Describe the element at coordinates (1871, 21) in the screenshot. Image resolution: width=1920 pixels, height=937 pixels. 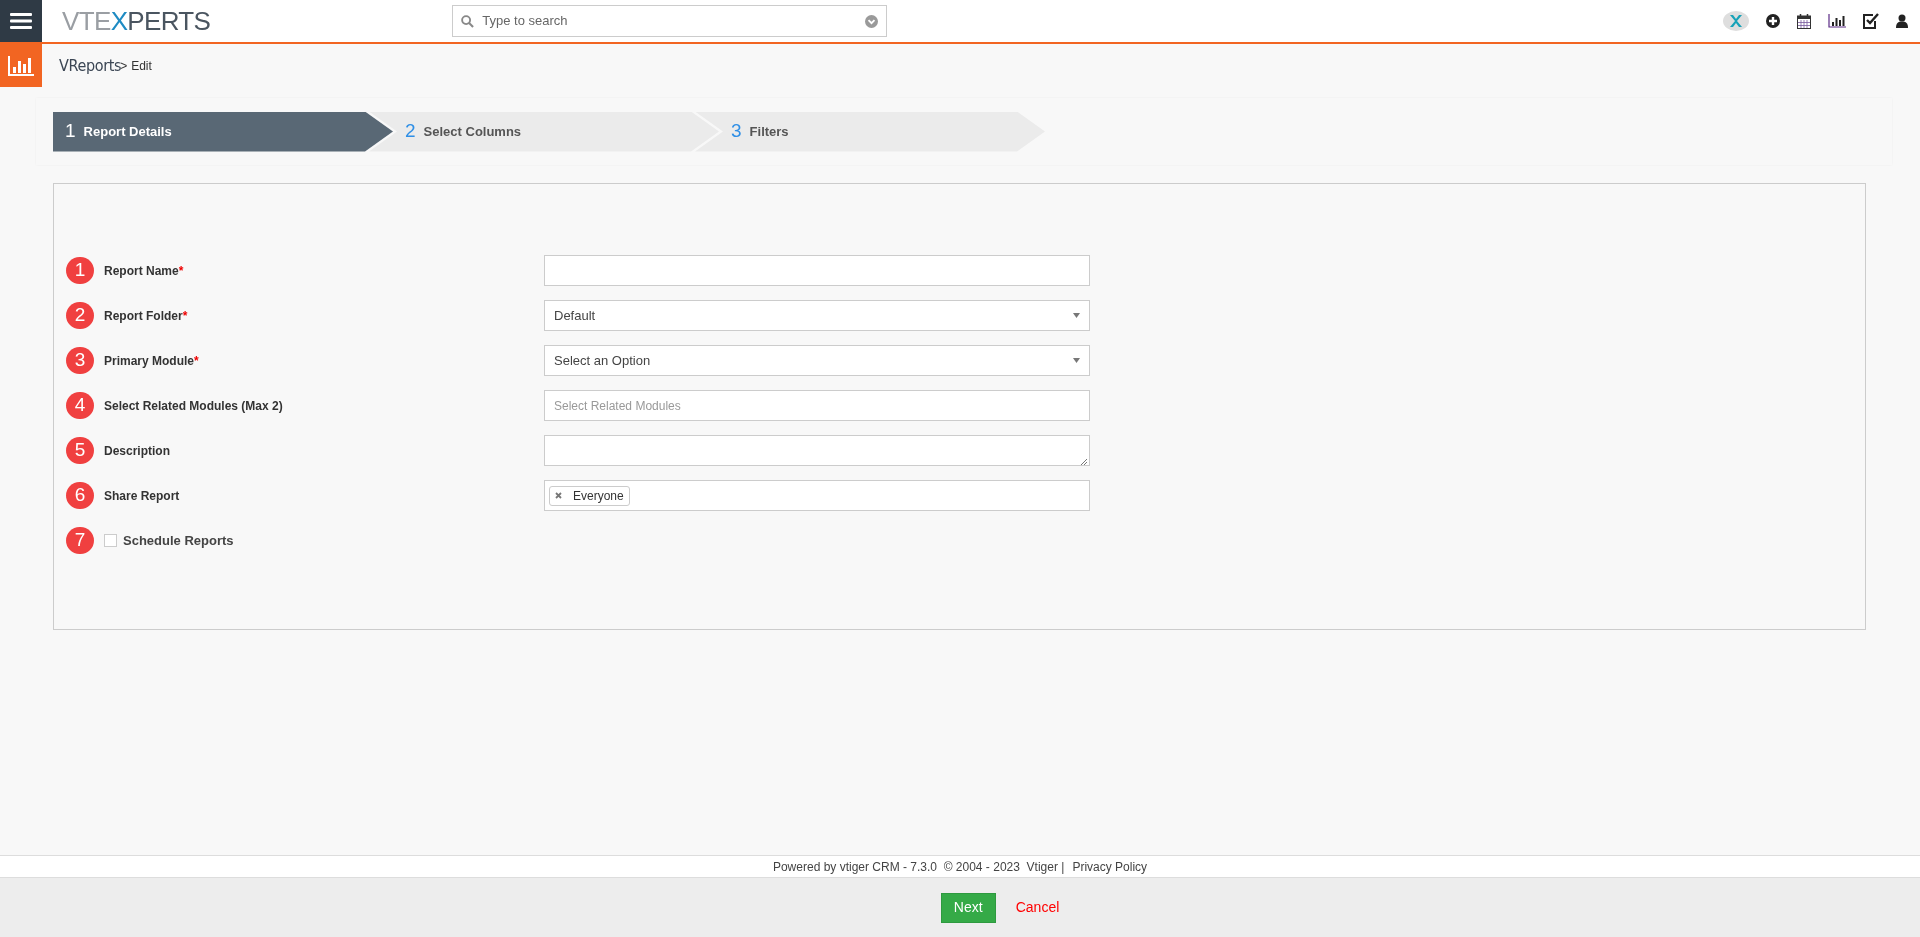
I see `task-checkbox-icon` at that location.